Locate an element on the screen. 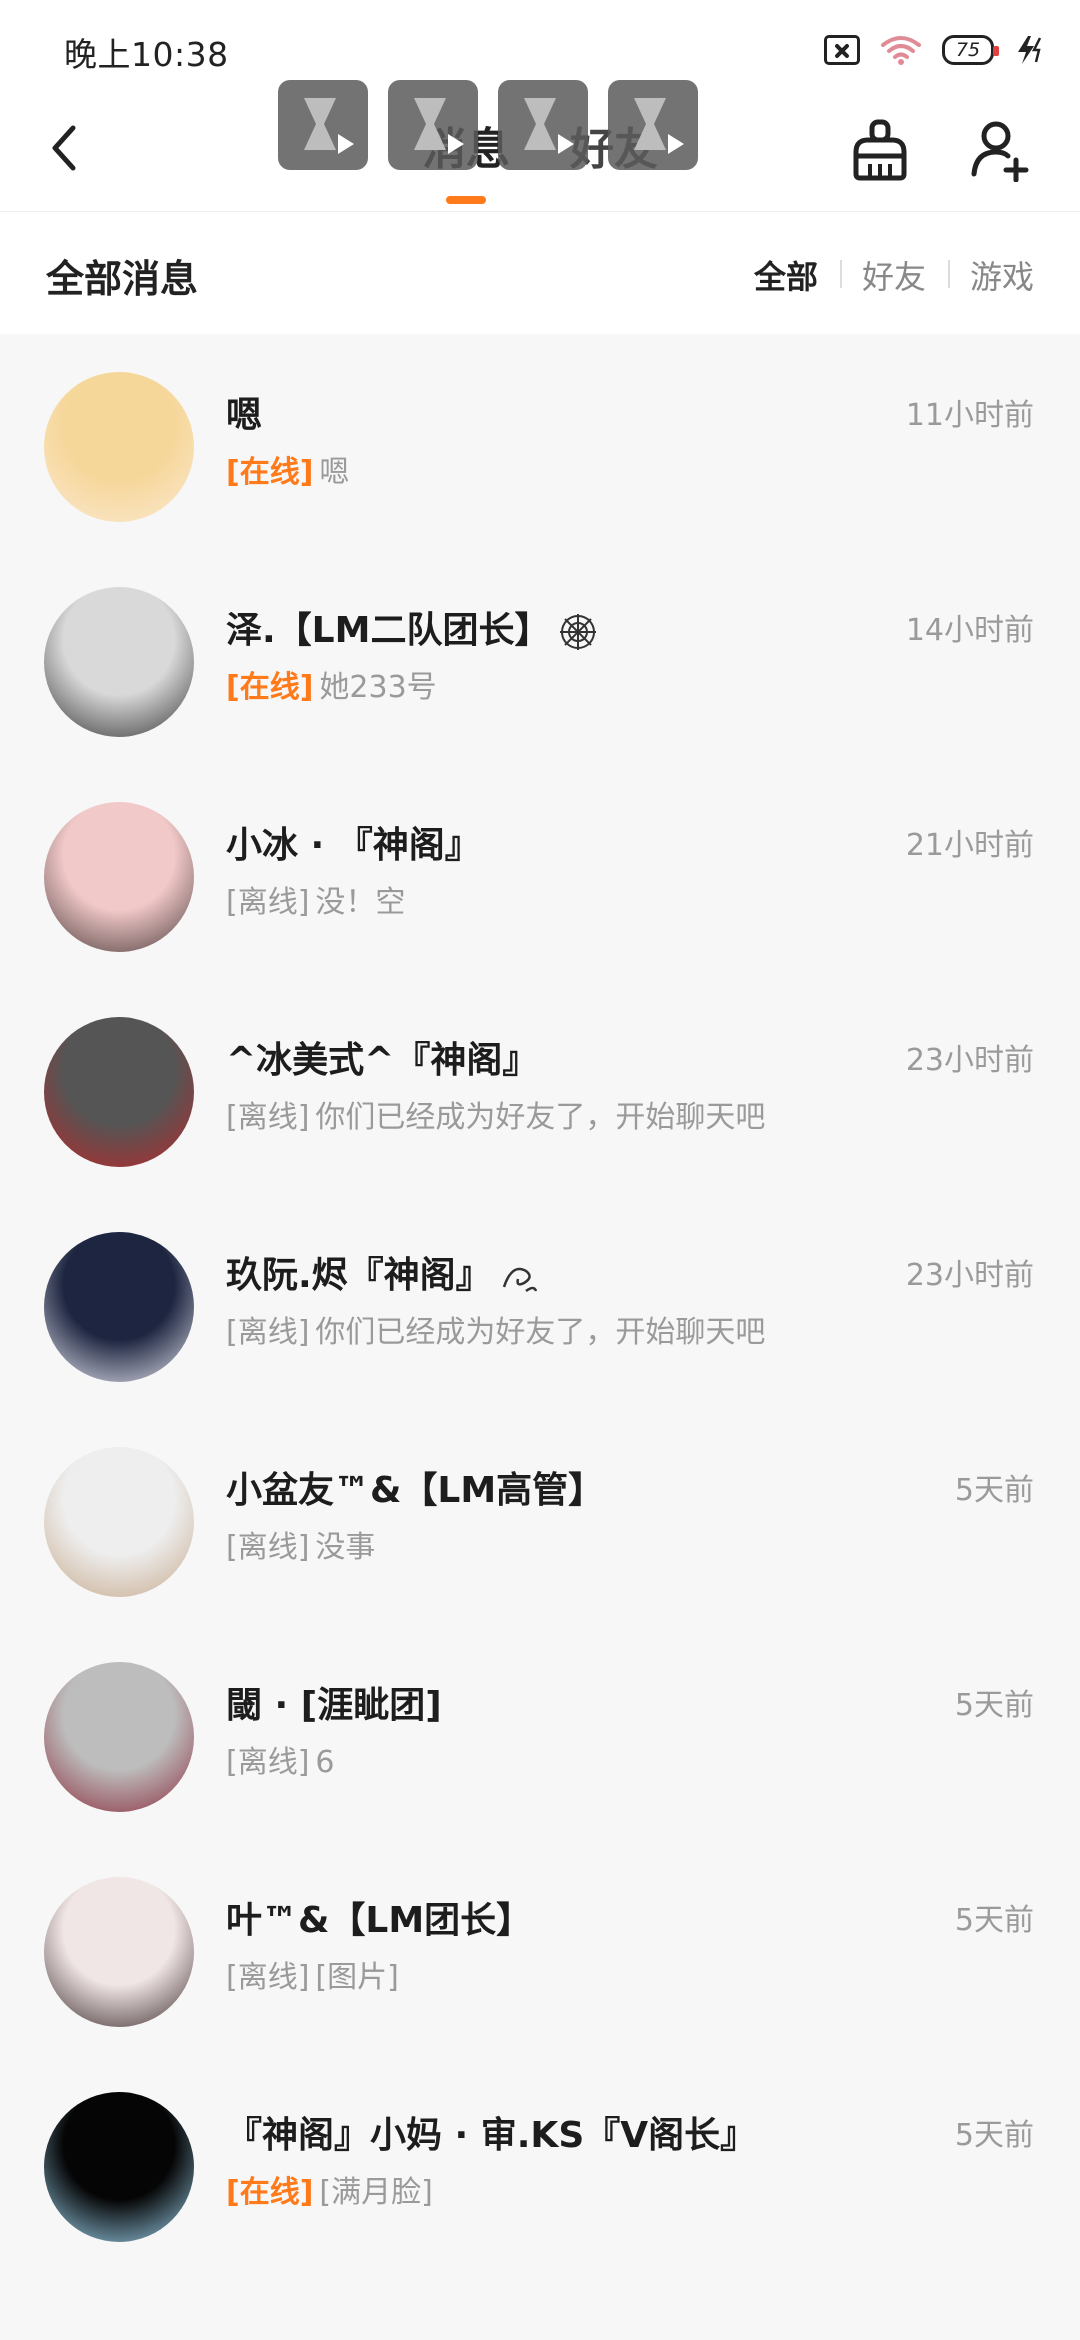  filter-tab-all: 全部 is located at coordinates (797, 275).